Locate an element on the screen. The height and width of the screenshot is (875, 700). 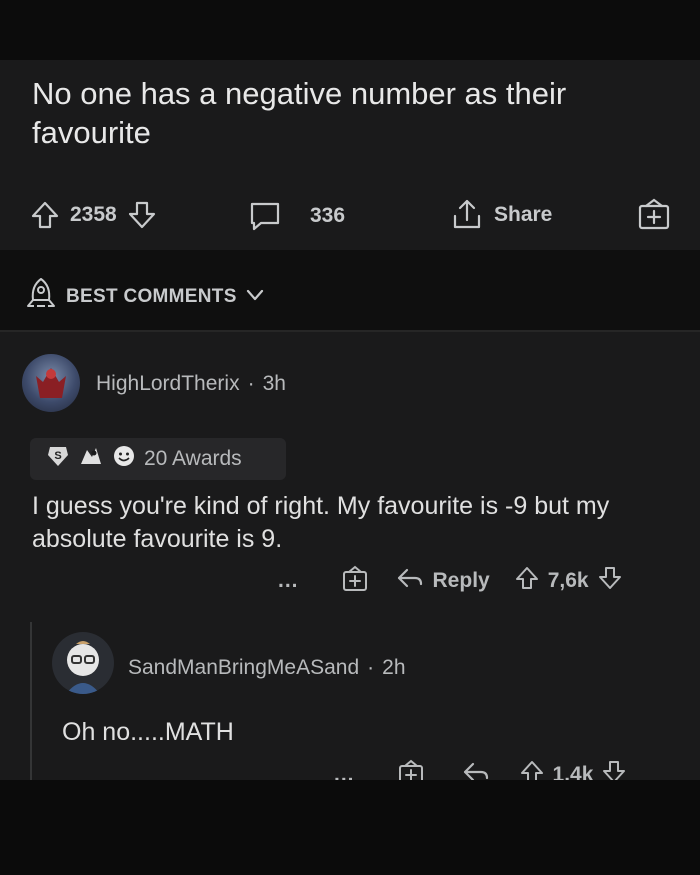
post-vote-group: 2358 is located at coordinates (93, 215).